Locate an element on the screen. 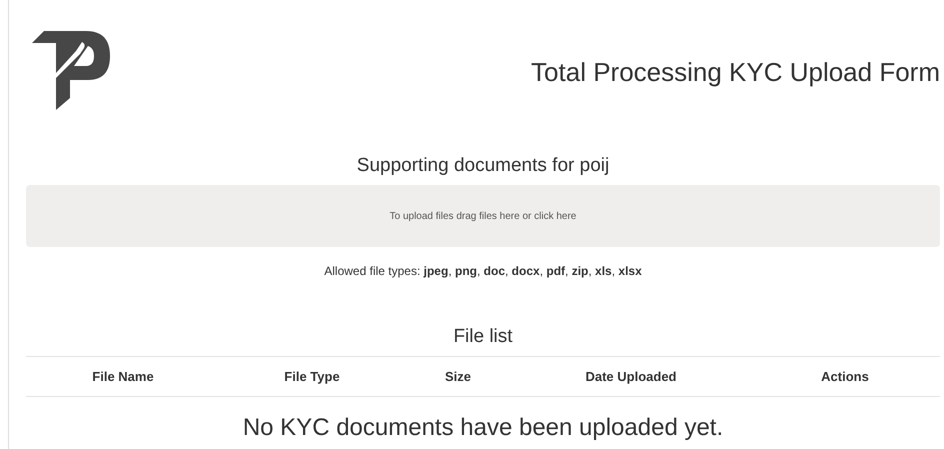 This screenshot has width=944, height=449. column-header: File Type is located at coordinates (312, 376).